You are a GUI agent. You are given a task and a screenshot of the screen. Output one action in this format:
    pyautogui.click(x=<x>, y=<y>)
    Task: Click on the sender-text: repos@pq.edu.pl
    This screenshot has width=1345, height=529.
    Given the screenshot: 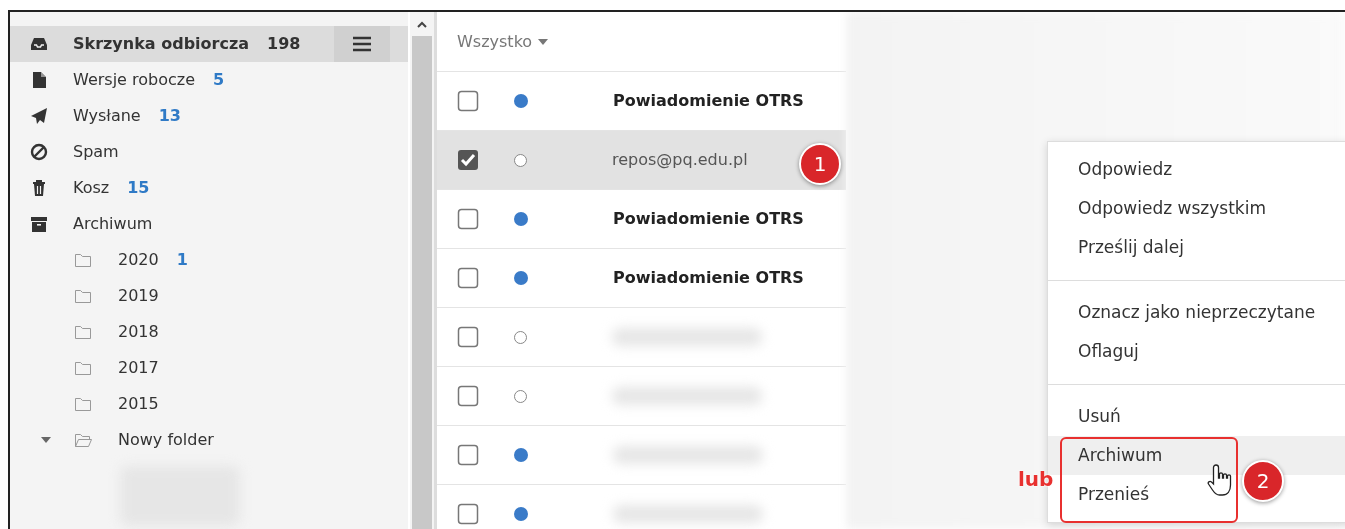 What is the action you would take?
    pyautogui.click(x=680, y=160)
    